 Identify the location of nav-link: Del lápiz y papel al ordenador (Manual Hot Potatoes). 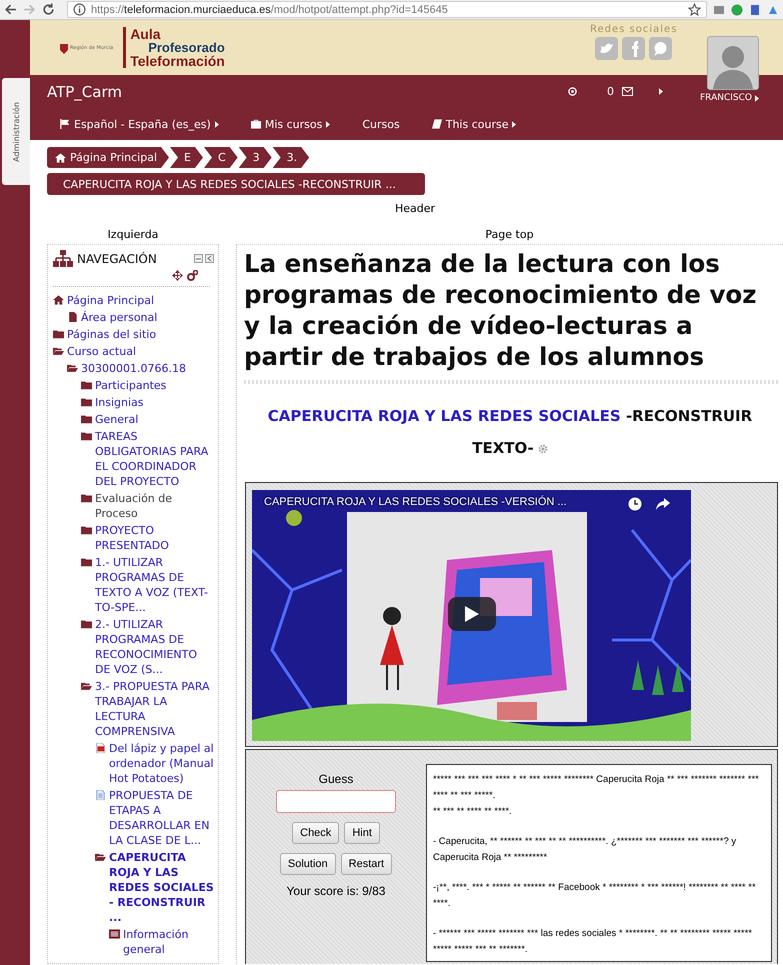
(161, 763).